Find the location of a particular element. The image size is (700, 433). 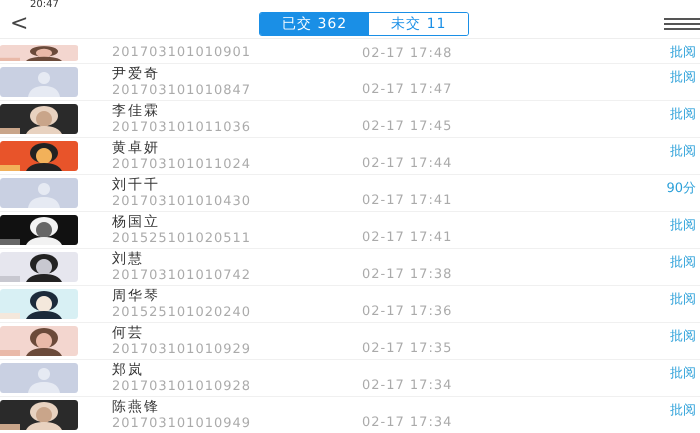

segment-tab: 已交 362 is located at coordinates (315, 24).